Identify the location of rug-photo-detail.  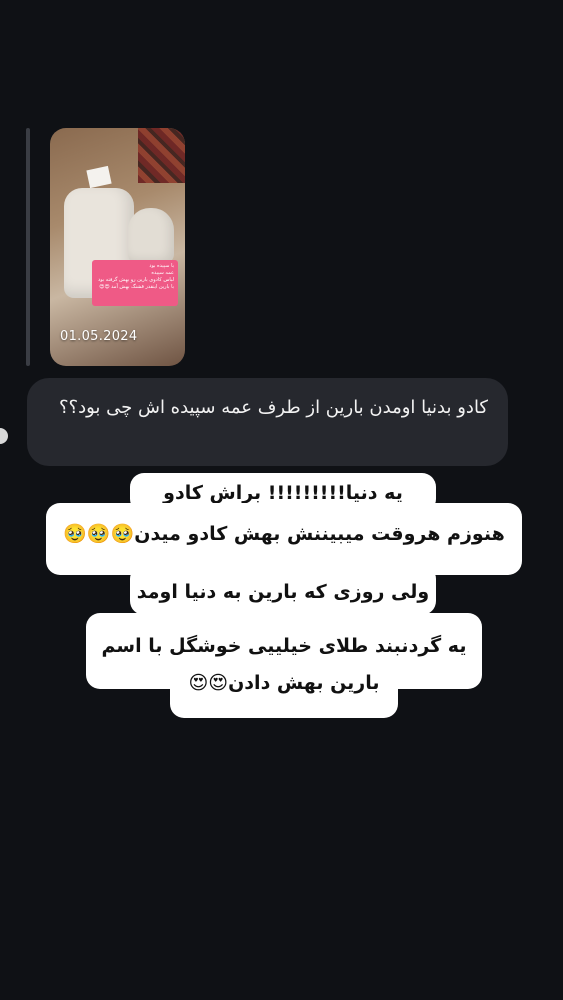
(161, 155).